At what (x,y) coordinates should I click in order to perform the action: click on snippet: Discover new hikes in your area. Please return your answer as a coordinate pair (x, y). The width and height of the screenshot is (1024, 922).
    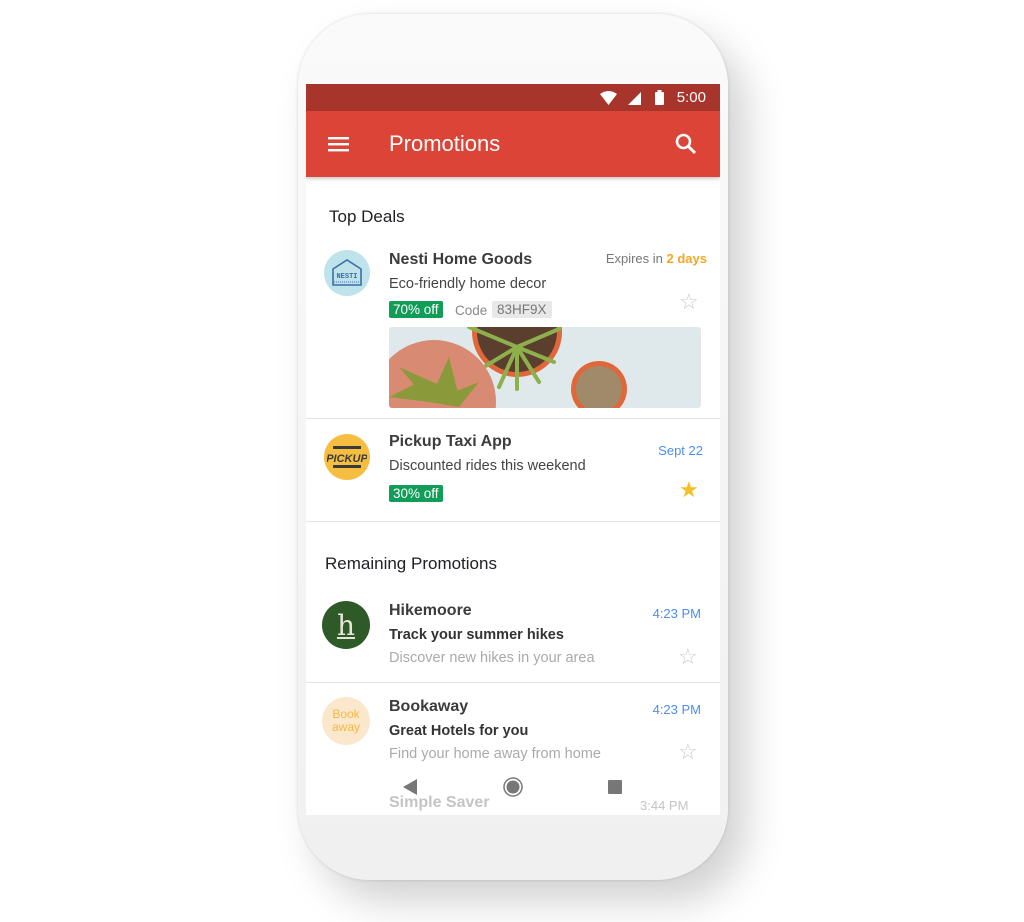
    Looking at the image, I should click on (492, 658).